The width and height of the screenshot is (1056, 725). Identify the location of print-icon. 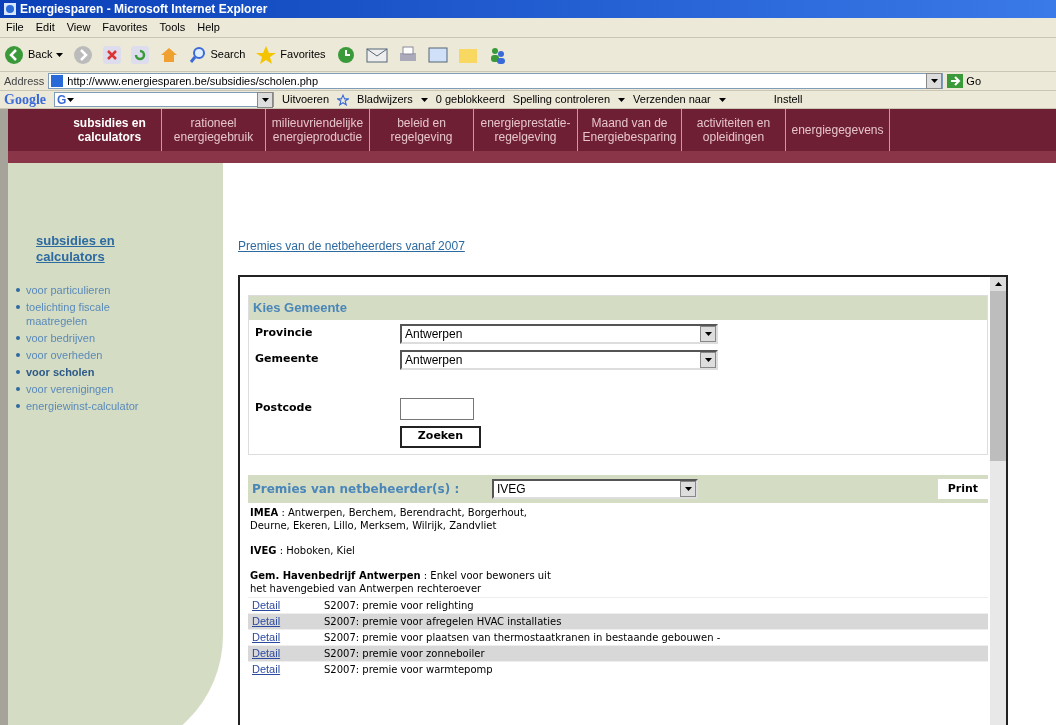
(407, 54).